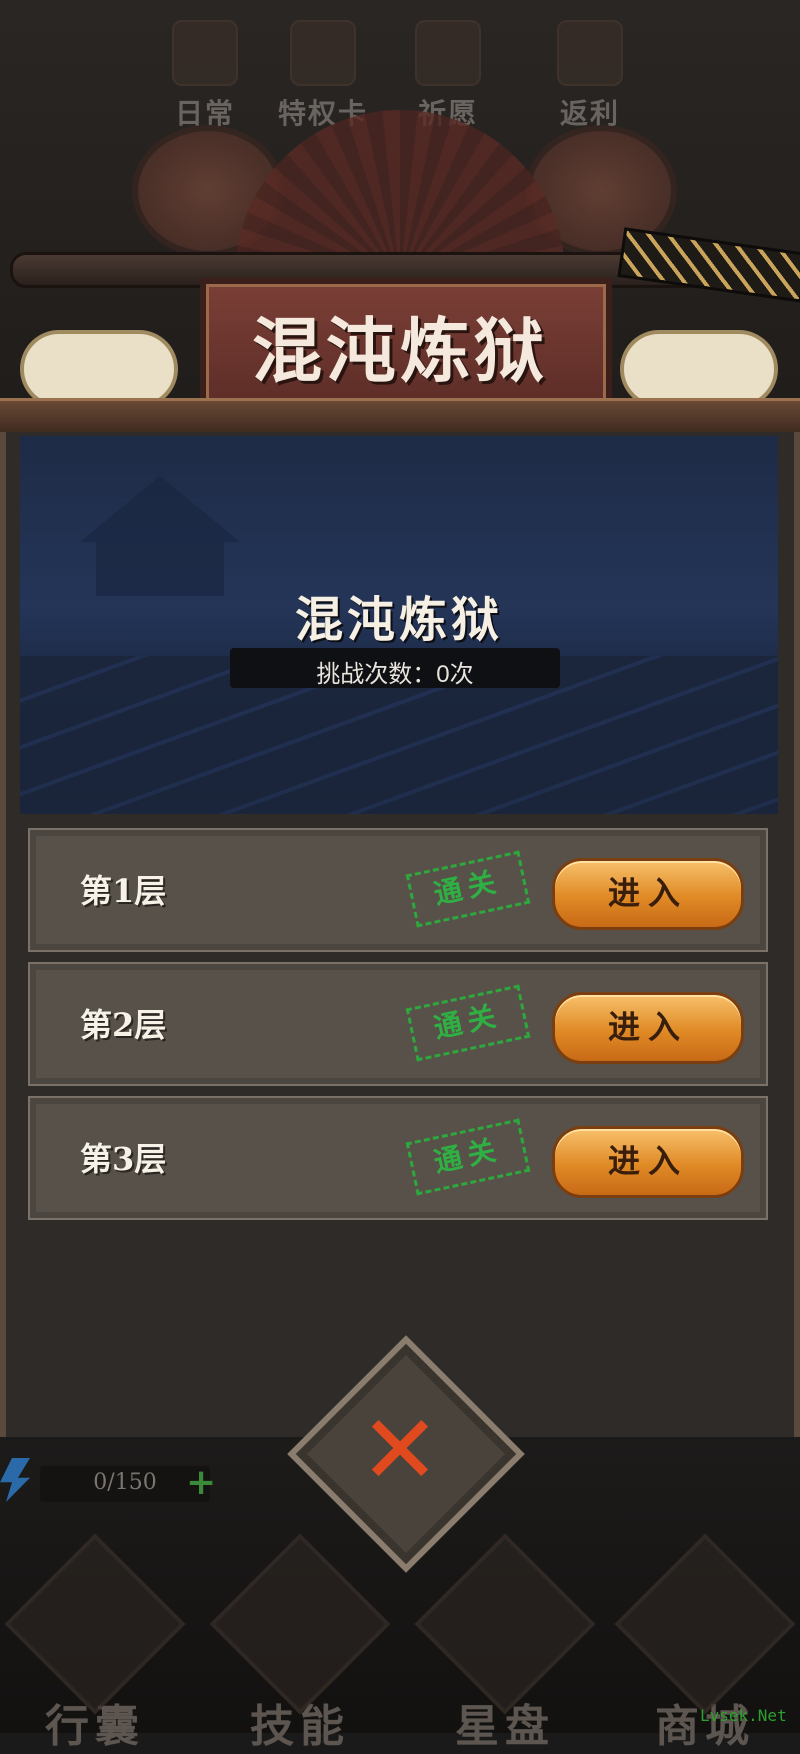 The image size is (800, 1754). What do you see at coordinates (123, 1025) in the screenshot?
I see `floor-label: 第2层` at bounding box center [123, 1025].